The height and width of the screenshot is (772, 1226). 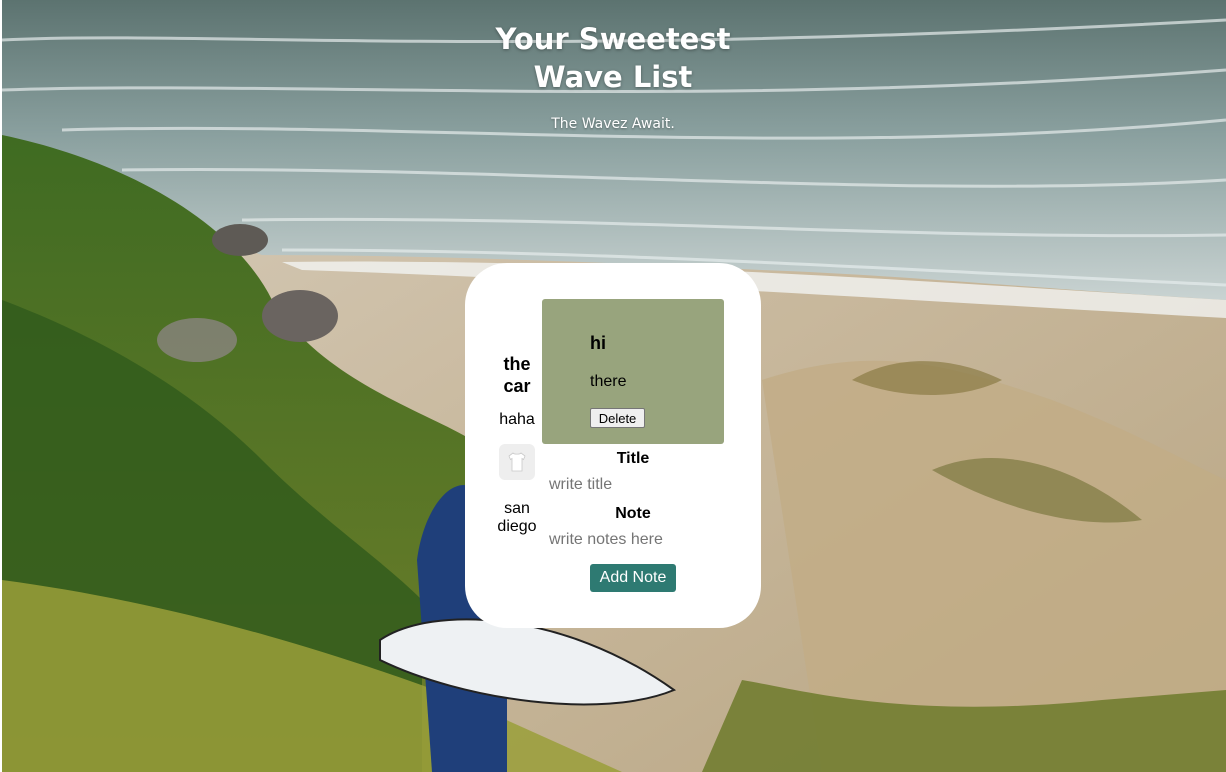 I want to click on page-title: Your Sweetest Wave List, so click(x=613, y=58).